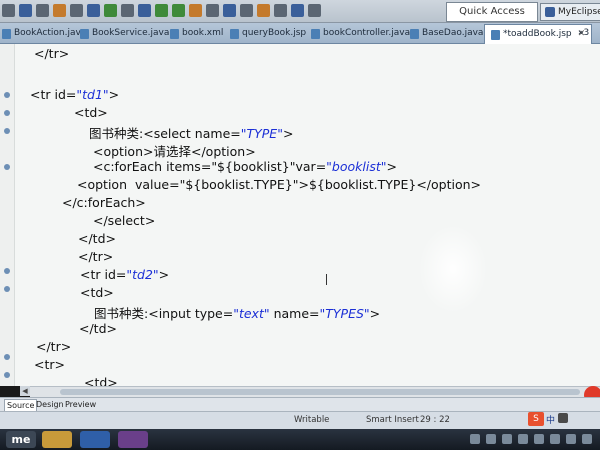  I want to click on code-token: <c:forEach items=, so click(152, 166).